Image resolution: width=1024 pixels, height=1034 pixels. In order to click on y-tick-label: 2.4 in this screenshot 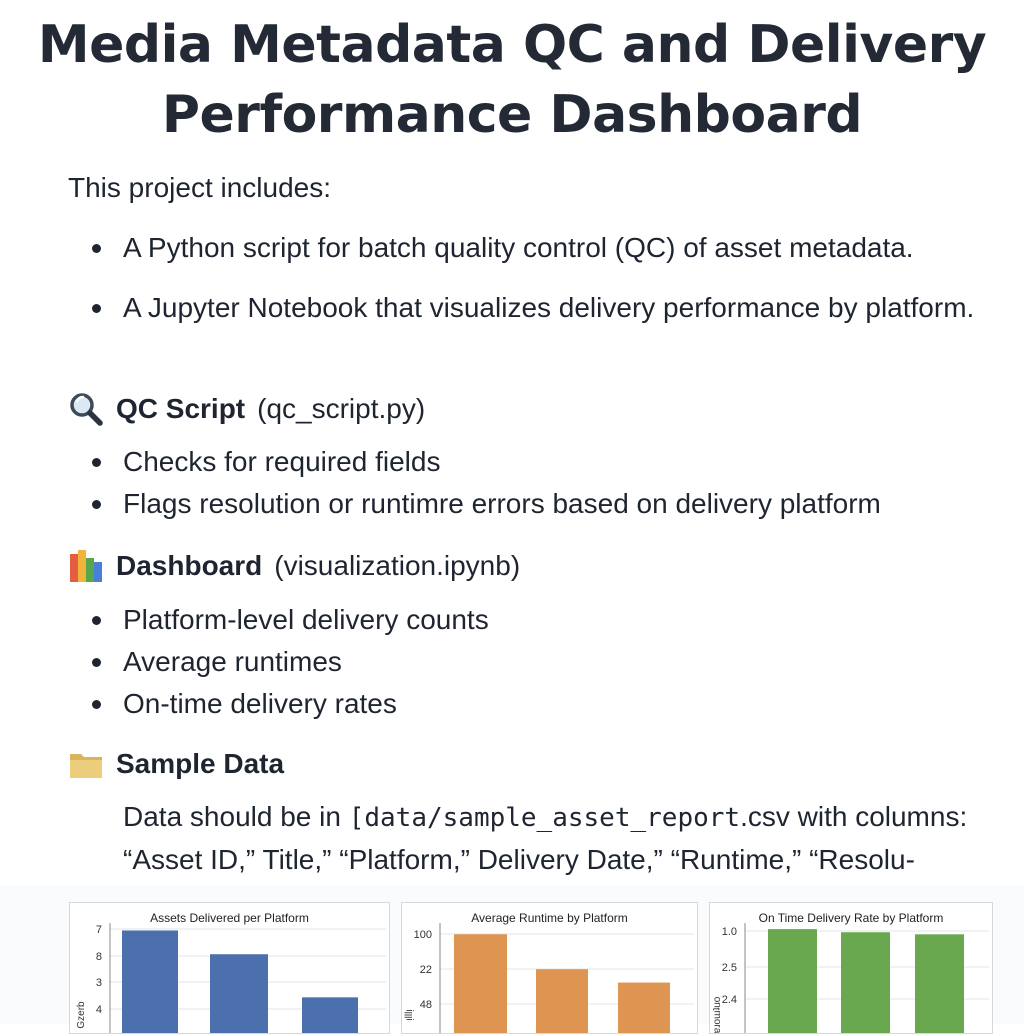, I will do `click(729, 1000)`.